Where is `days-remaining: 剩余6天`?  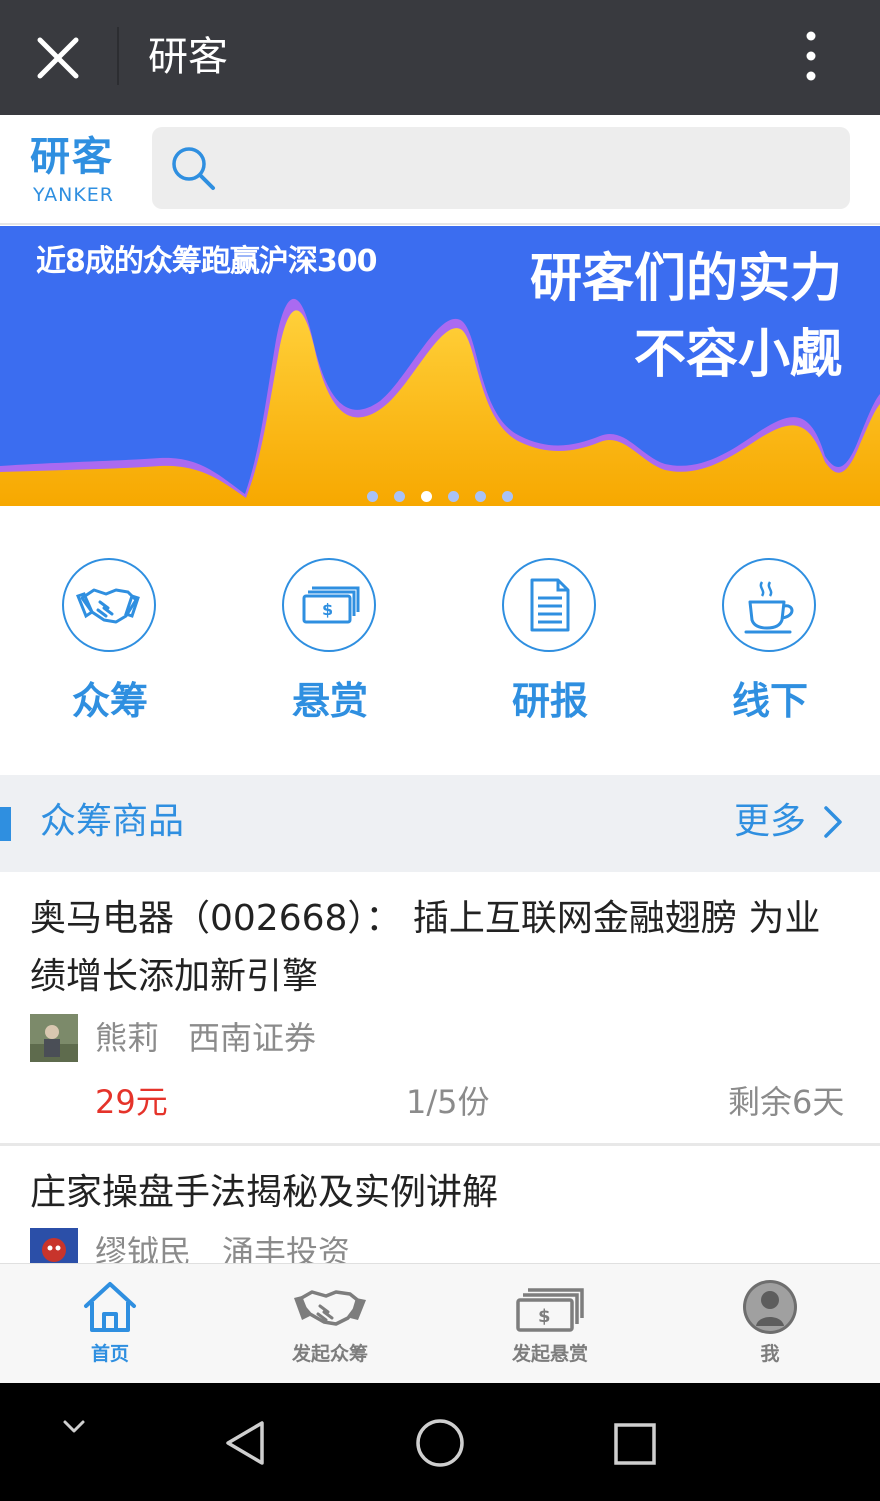 days-remaining: 剩余6天 is located at coordinates (786, 1102).